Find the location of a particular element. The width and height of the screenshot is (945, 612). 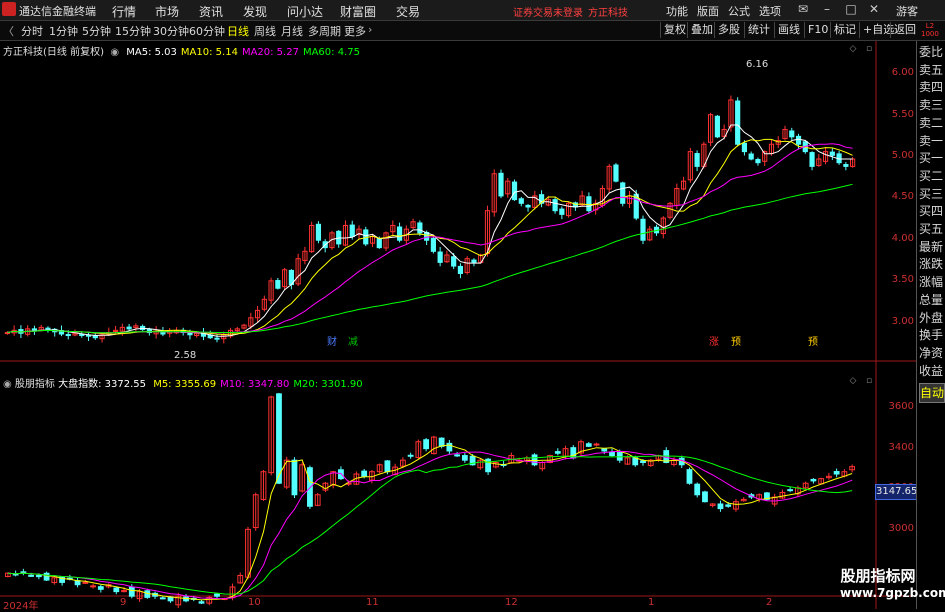

price-ma-label: MA60: 4.75 is located at coordinates (331, 52).